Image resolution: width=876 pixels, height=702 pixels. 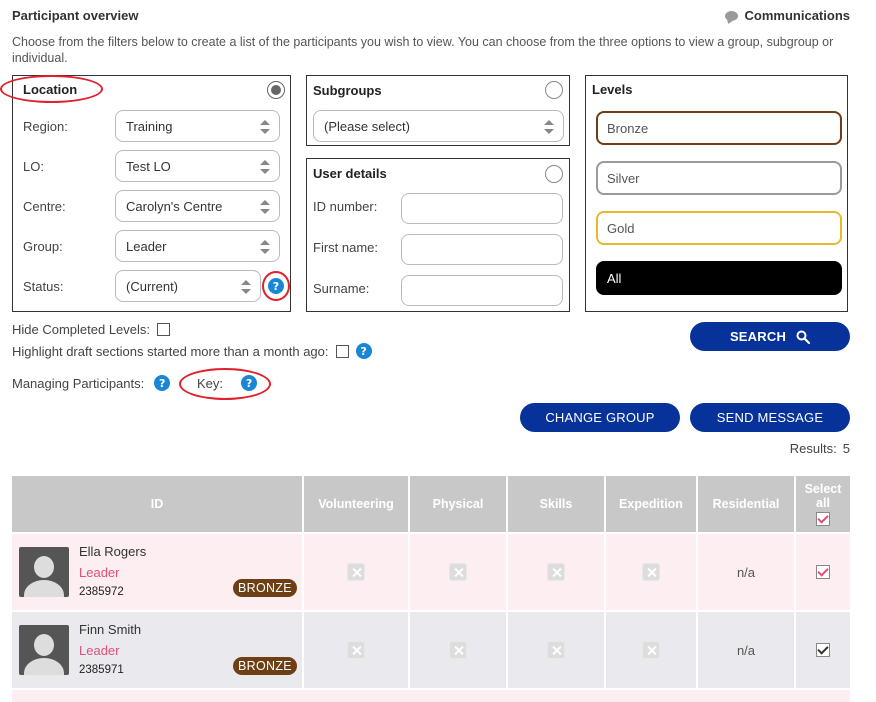 I want to click on key-label: Key:, so click(x=210, y=383).